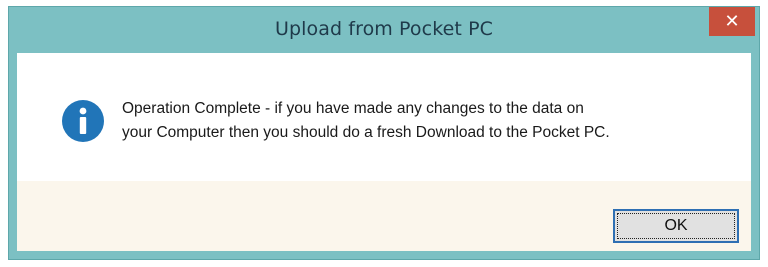 The image size is (768, 267). I want to click on info-icon, so click(83, 121).